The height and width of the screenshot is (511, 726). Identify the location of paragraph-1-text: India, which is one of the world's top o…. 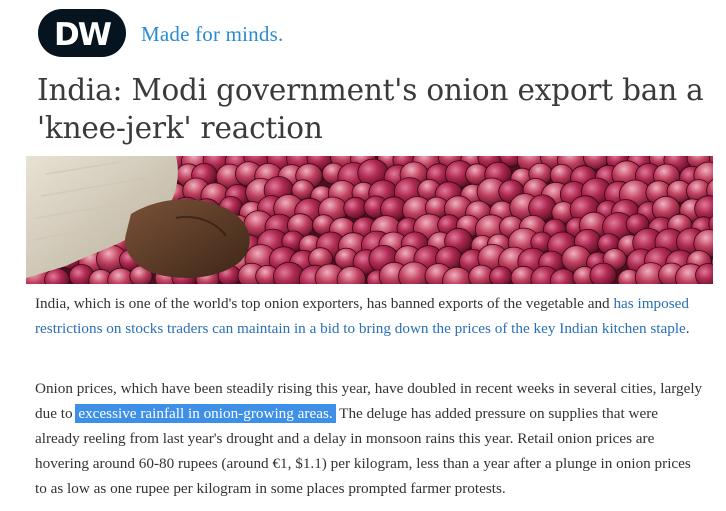
(324, 303).